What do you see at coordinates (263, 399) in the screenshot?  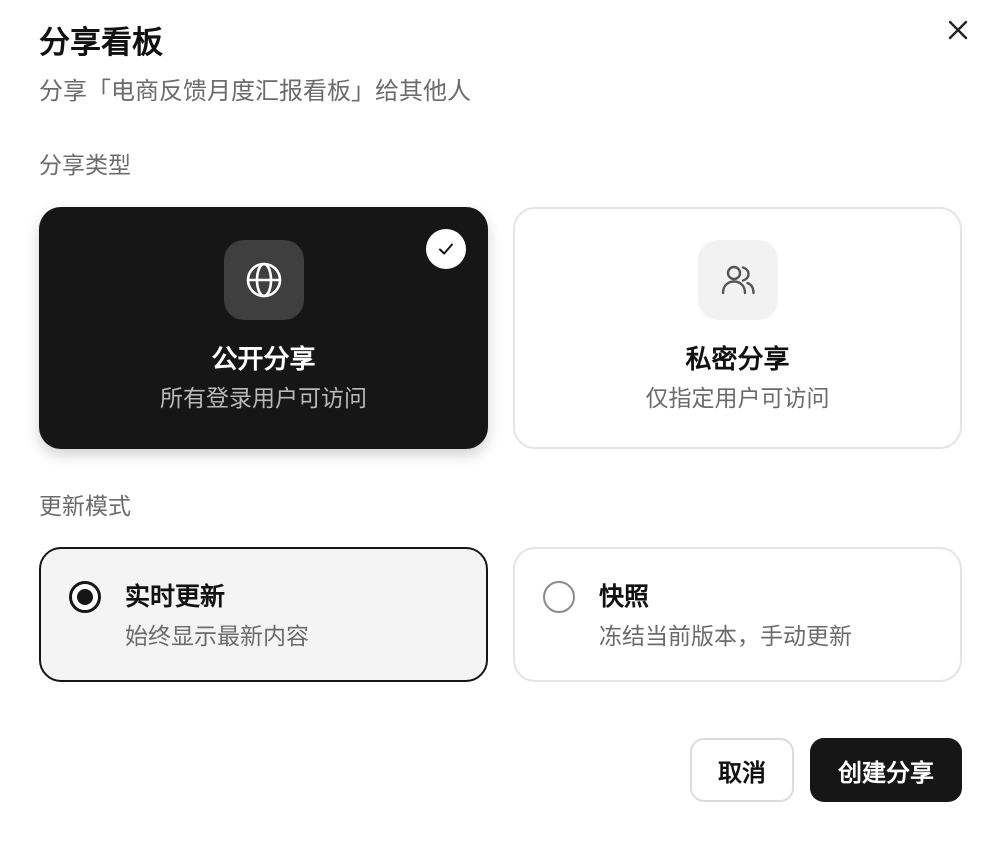 I see `share-type-desc: 所有登录用户可访问` at bounding box center [263, 399].